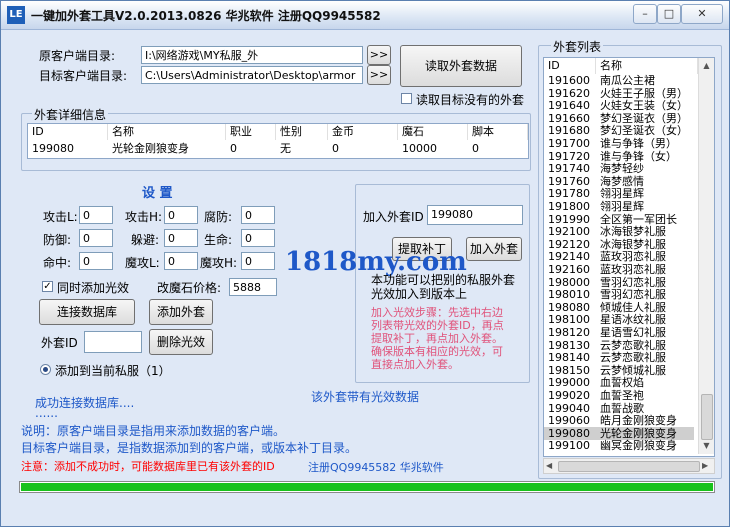 The height and width of the screenshot is (527, 730). What do you see at coordinates (707, 417) in the screenshot?
I see `scroll-thumb` at bounding box center [707, 417].